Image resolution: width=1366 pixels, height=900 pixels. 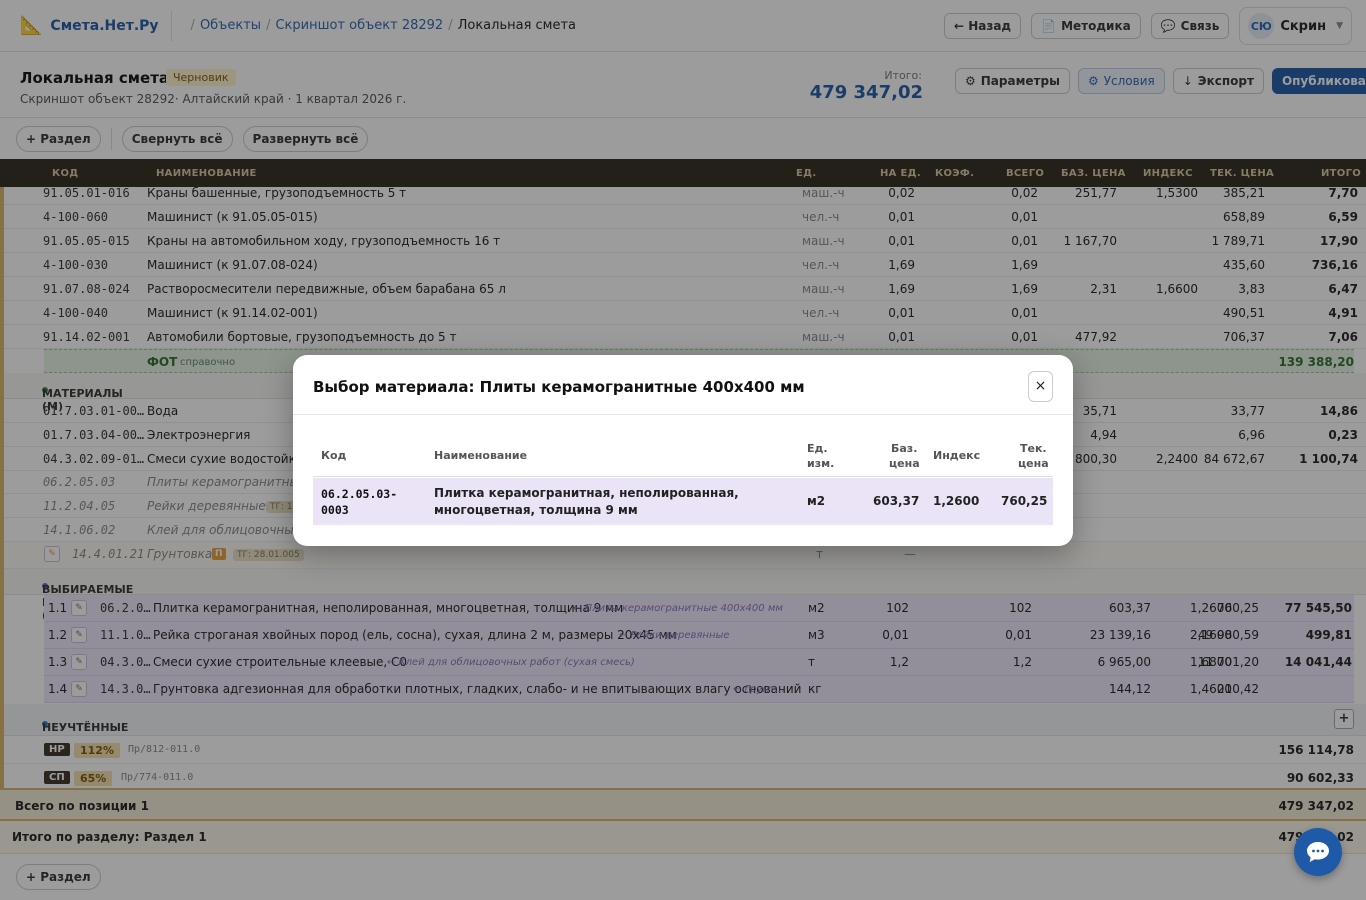 I want to click on mr-name1: Плитка керамогранитная, неполированная,, so click(x=586, y=493).